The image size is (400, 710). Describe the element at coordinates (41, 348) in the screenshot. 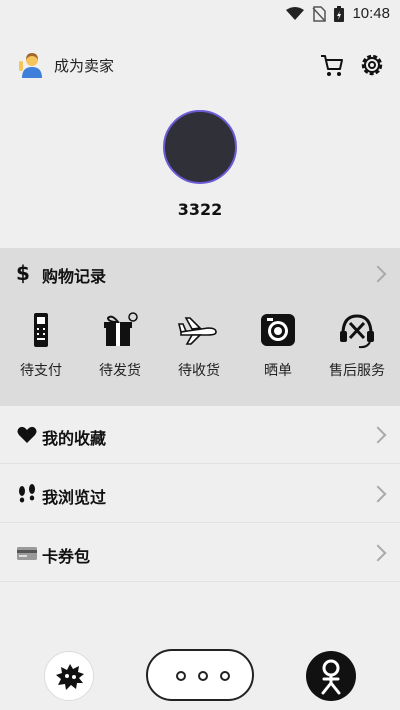

I see `order-item-pending-payment: 待支付` at that location.